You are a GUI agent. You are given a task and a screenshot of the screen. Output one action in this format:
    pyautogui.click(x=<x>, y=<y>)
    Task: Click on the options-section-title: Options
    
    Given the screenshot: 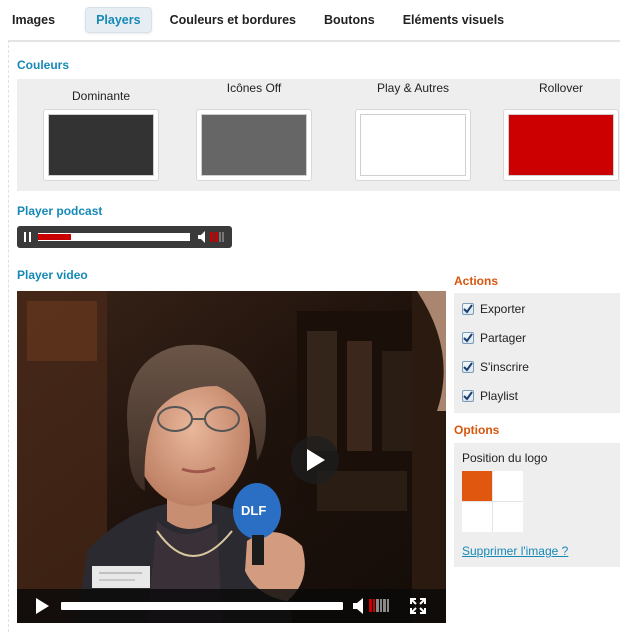 What is the action you would take?
    pyautogui.click(x=477, y=430)
    